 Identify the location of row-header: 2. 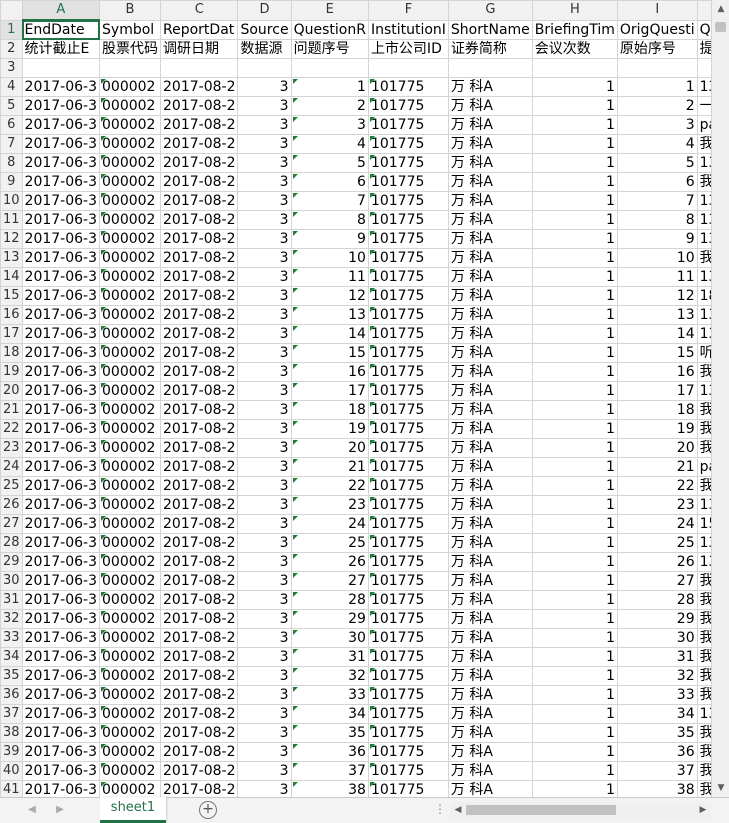
(11, 49).